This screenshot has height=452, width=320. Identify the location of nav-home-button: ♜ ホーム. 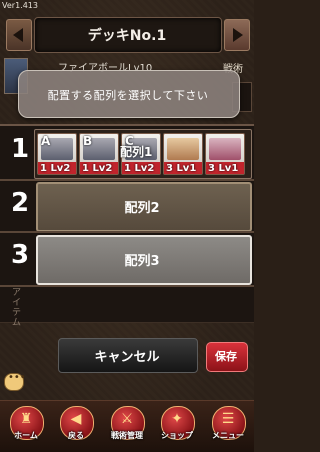
(26, 426).